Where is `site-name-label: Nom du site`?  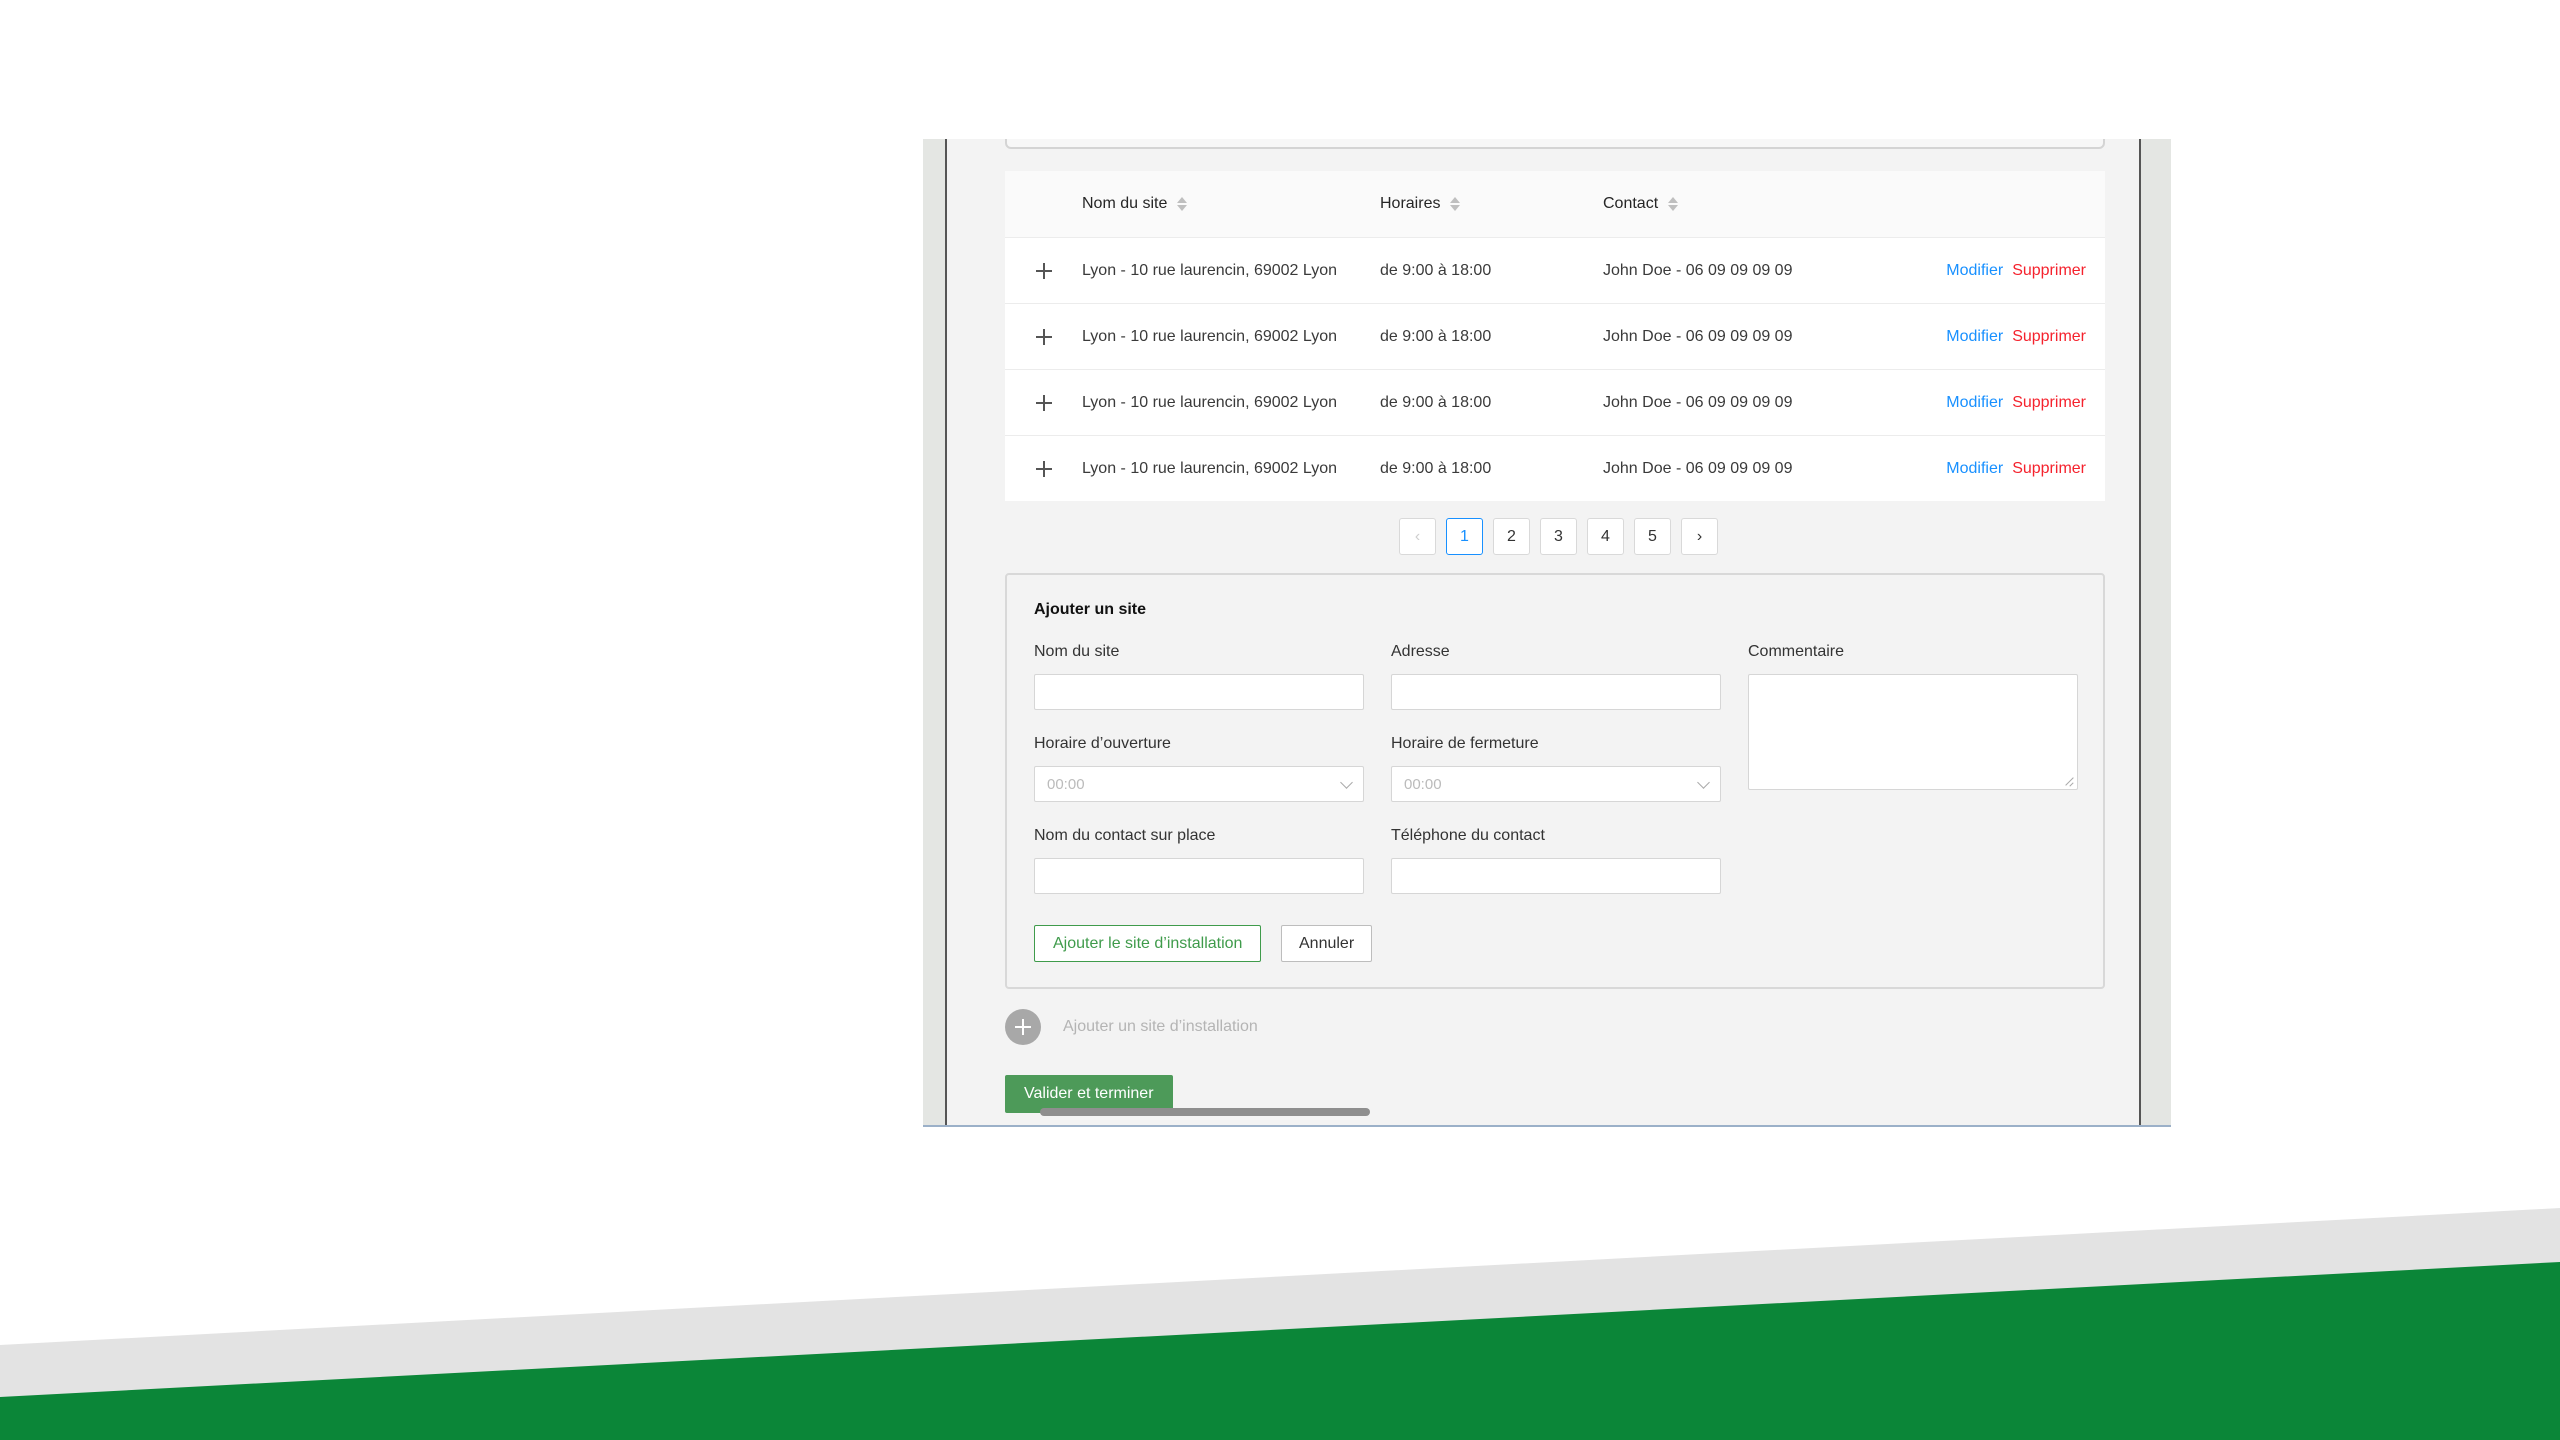 site-name-label: Nom du site is located at coordinates (1077, 651).